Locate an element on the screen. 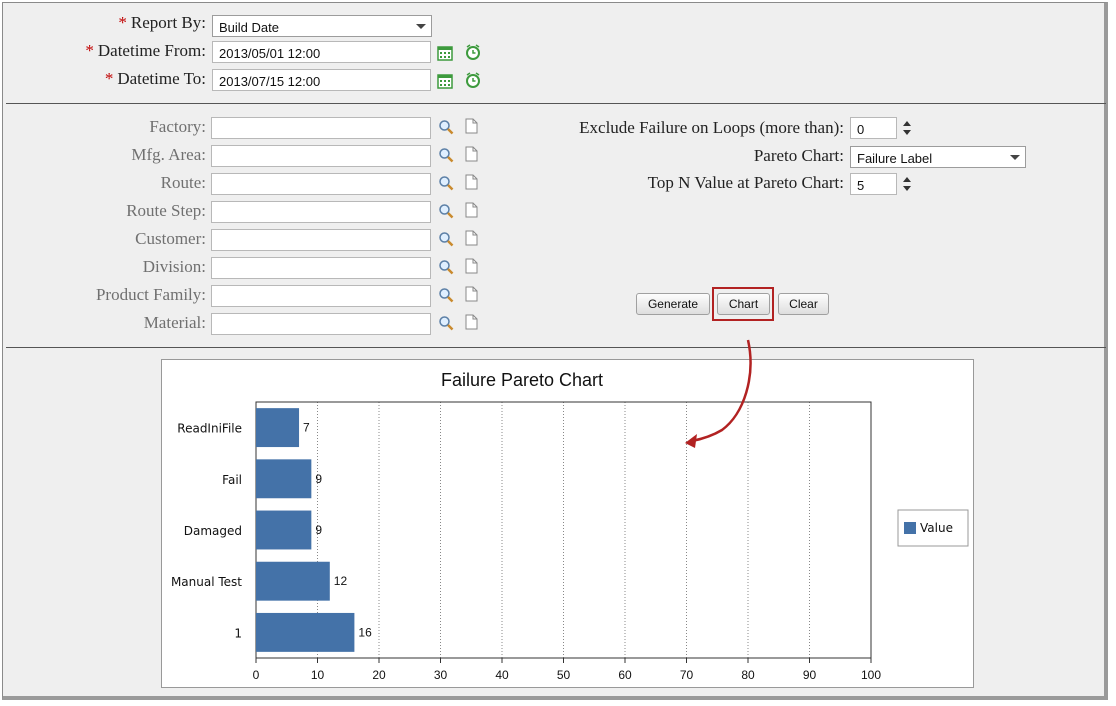 The width and height of the screenshot is (1116, 706). filter-label: Route: is located at coordinates (183, 182).